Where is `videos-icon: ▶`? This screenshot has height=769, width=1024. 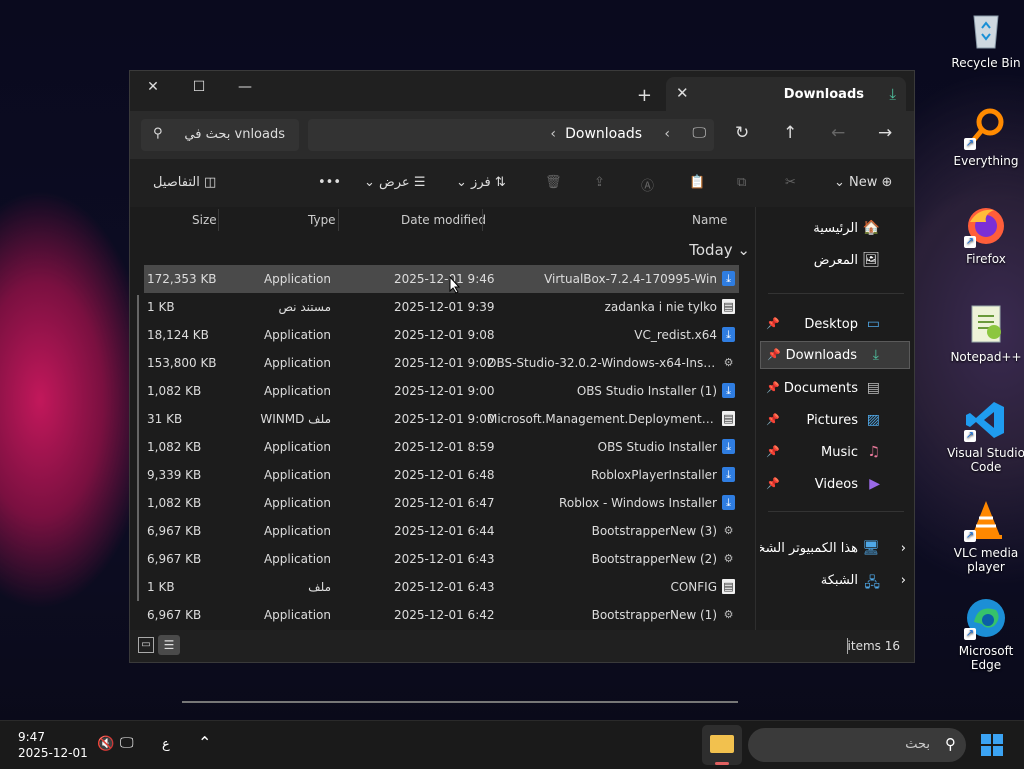 videos-icon: ▶ is located at coordinates (874, 484).